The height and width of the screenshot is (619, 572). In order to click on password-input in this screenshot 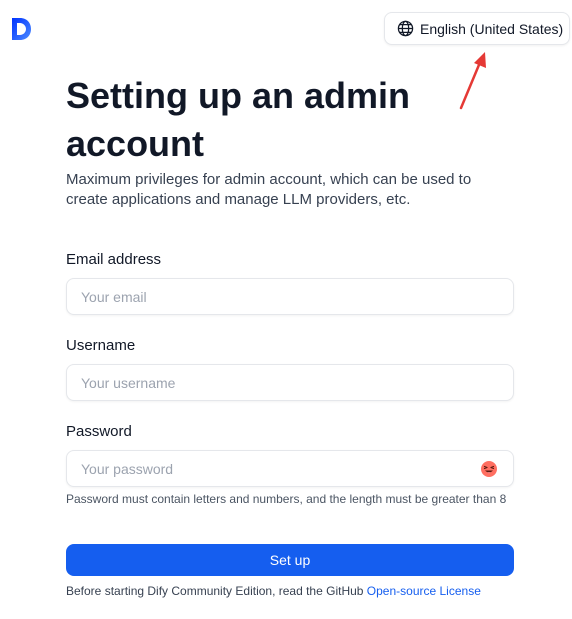, I will do `click(290, 468)`.